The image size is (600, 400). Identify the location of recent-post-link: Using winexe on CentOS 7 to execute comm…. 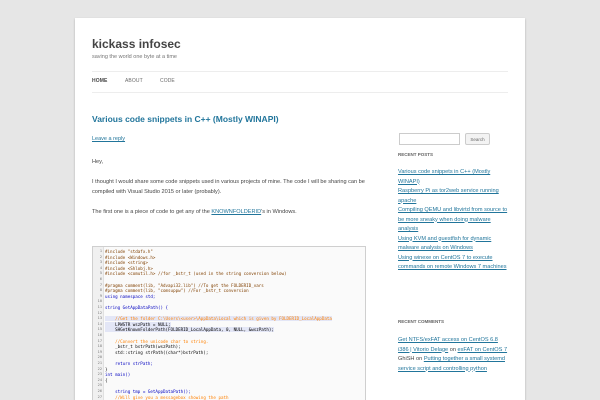
(452, 263).